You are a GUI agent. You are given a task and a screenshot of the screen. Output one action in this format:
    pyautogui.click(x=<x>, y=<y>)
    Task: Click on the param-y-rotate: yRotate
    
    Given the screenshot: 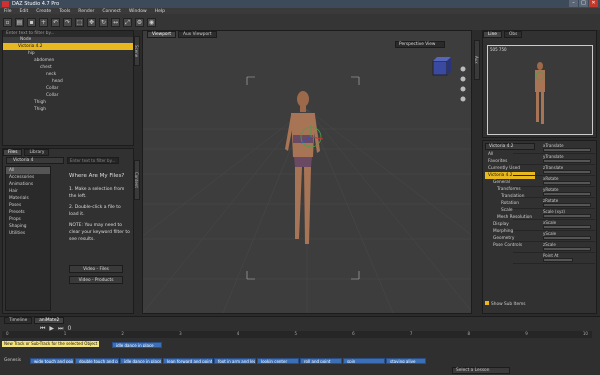 What is the action you would take?
    pyautogui.click(x=554, y=192)
    